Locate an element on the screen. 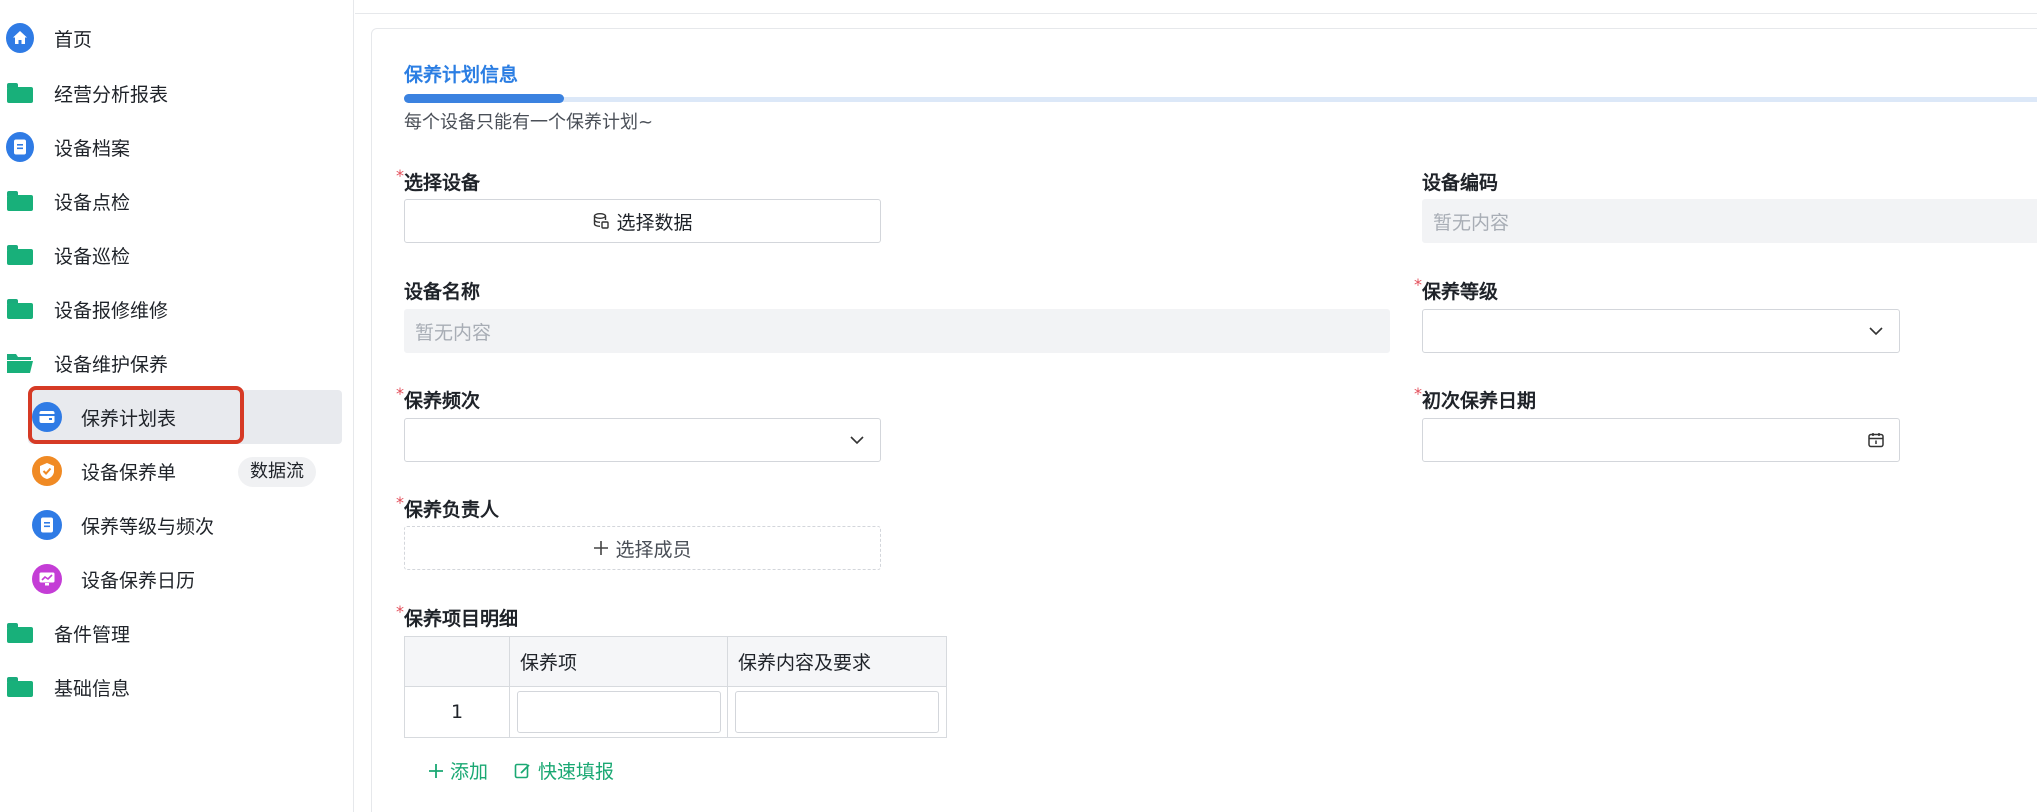 This screenshot has width=2037, height=812. sidebar-item-label: 设备点检 is located at coordinates (92, 202).